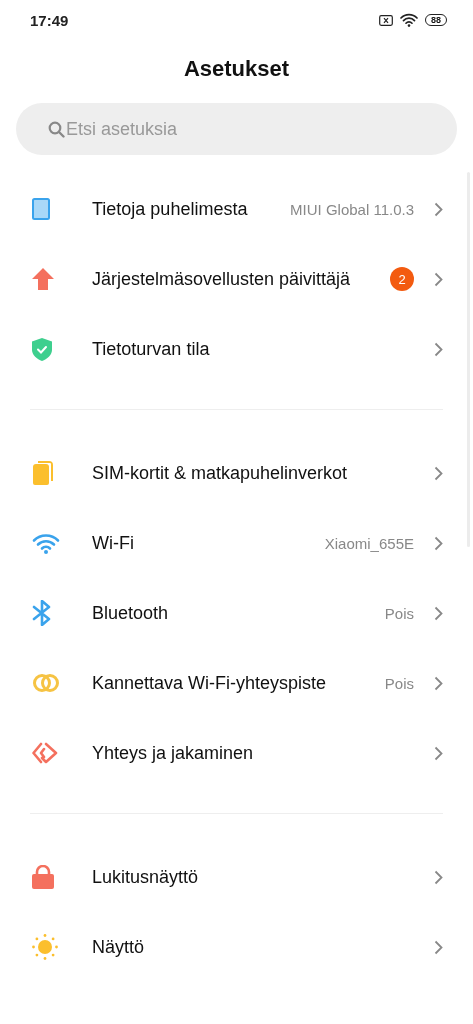  Describe the element at coordinates (236, 543) in the screenshot. I see `settings-item: Wi-Fi Xiaomi_655E` at that location.